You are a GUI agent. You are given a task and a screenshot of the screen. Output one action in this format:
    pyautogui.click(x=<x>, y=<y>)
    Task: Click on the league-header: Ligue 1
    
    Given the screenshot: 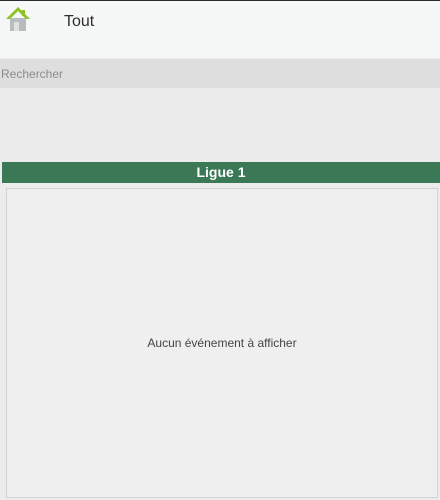 What is the action you would take?
    pyautogui.click(x=221, y=172)
    